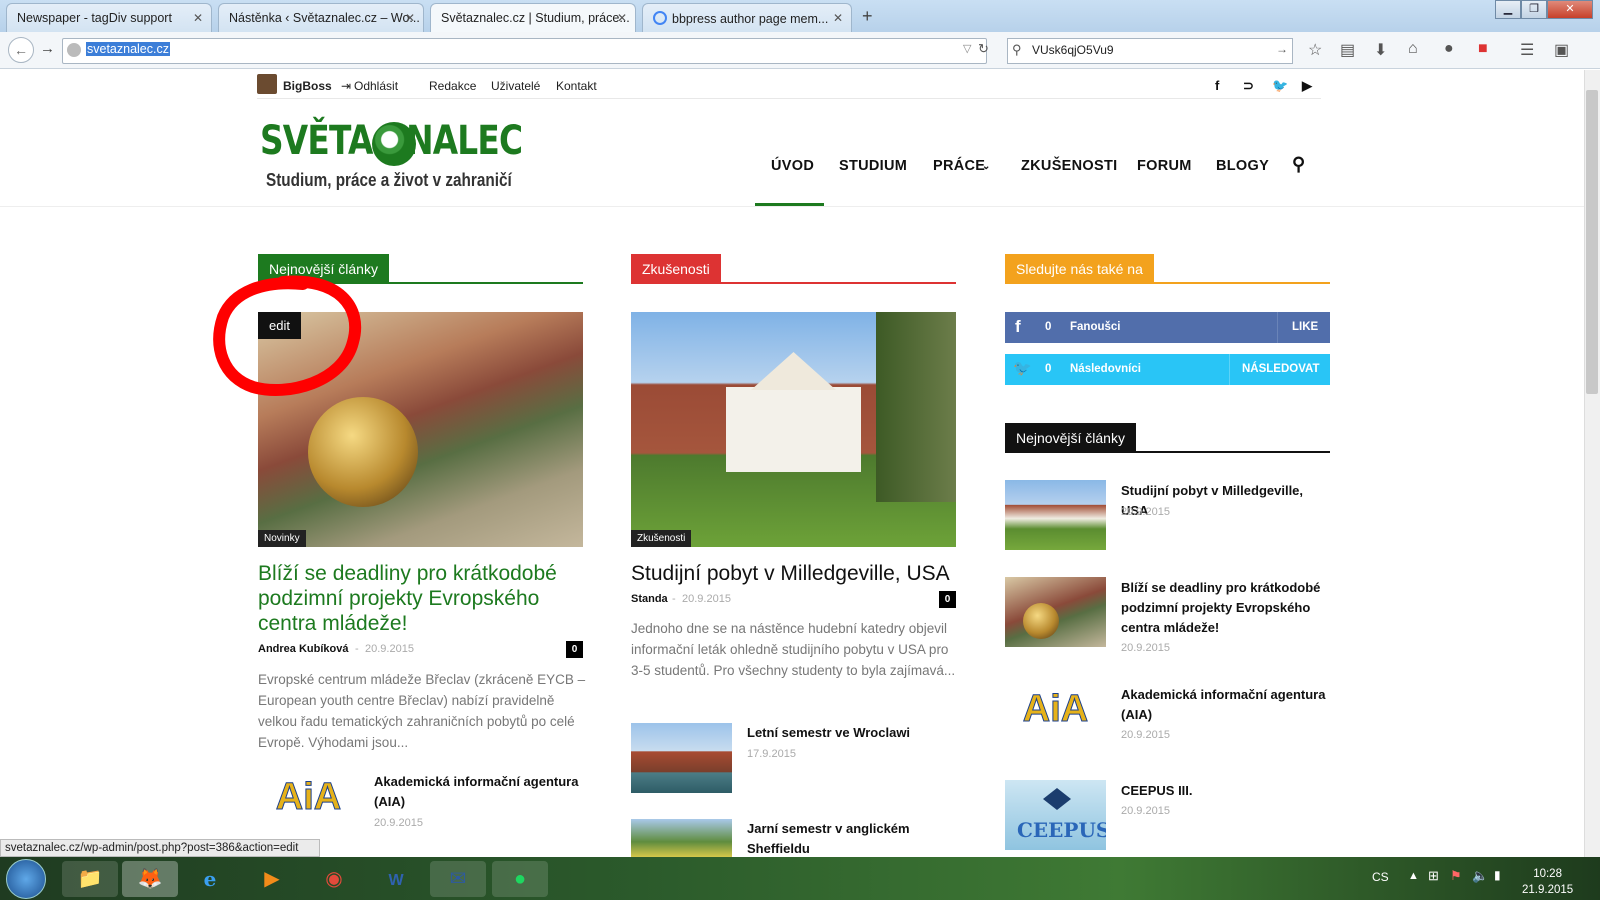 The height and width of the screenshot is (900, 1600). I want to click on small-article-title: Letní semestr ve Wroclawi, so click(852, 733).